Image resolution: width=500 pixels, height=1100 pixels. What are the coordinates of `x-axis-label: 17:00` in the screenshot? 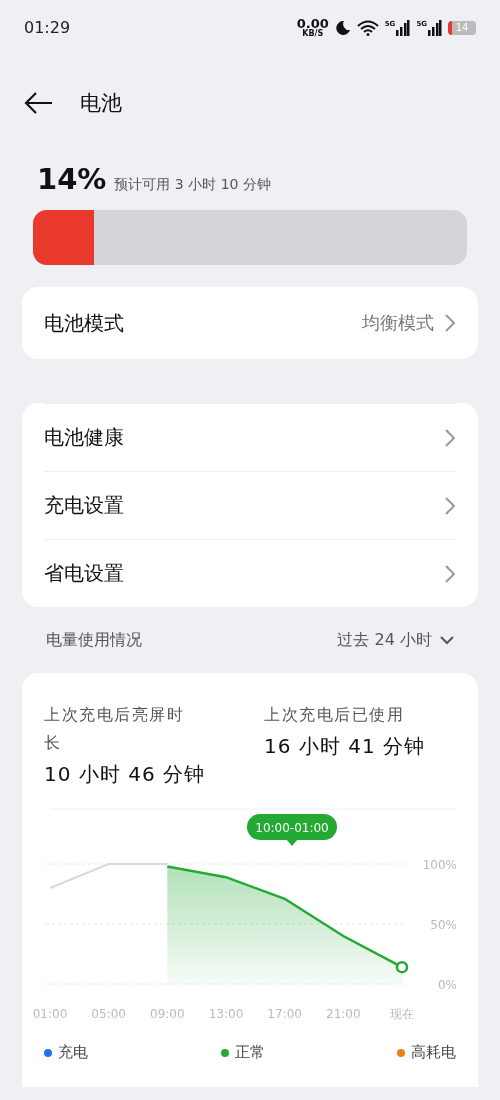 It's located at (284, 1014).